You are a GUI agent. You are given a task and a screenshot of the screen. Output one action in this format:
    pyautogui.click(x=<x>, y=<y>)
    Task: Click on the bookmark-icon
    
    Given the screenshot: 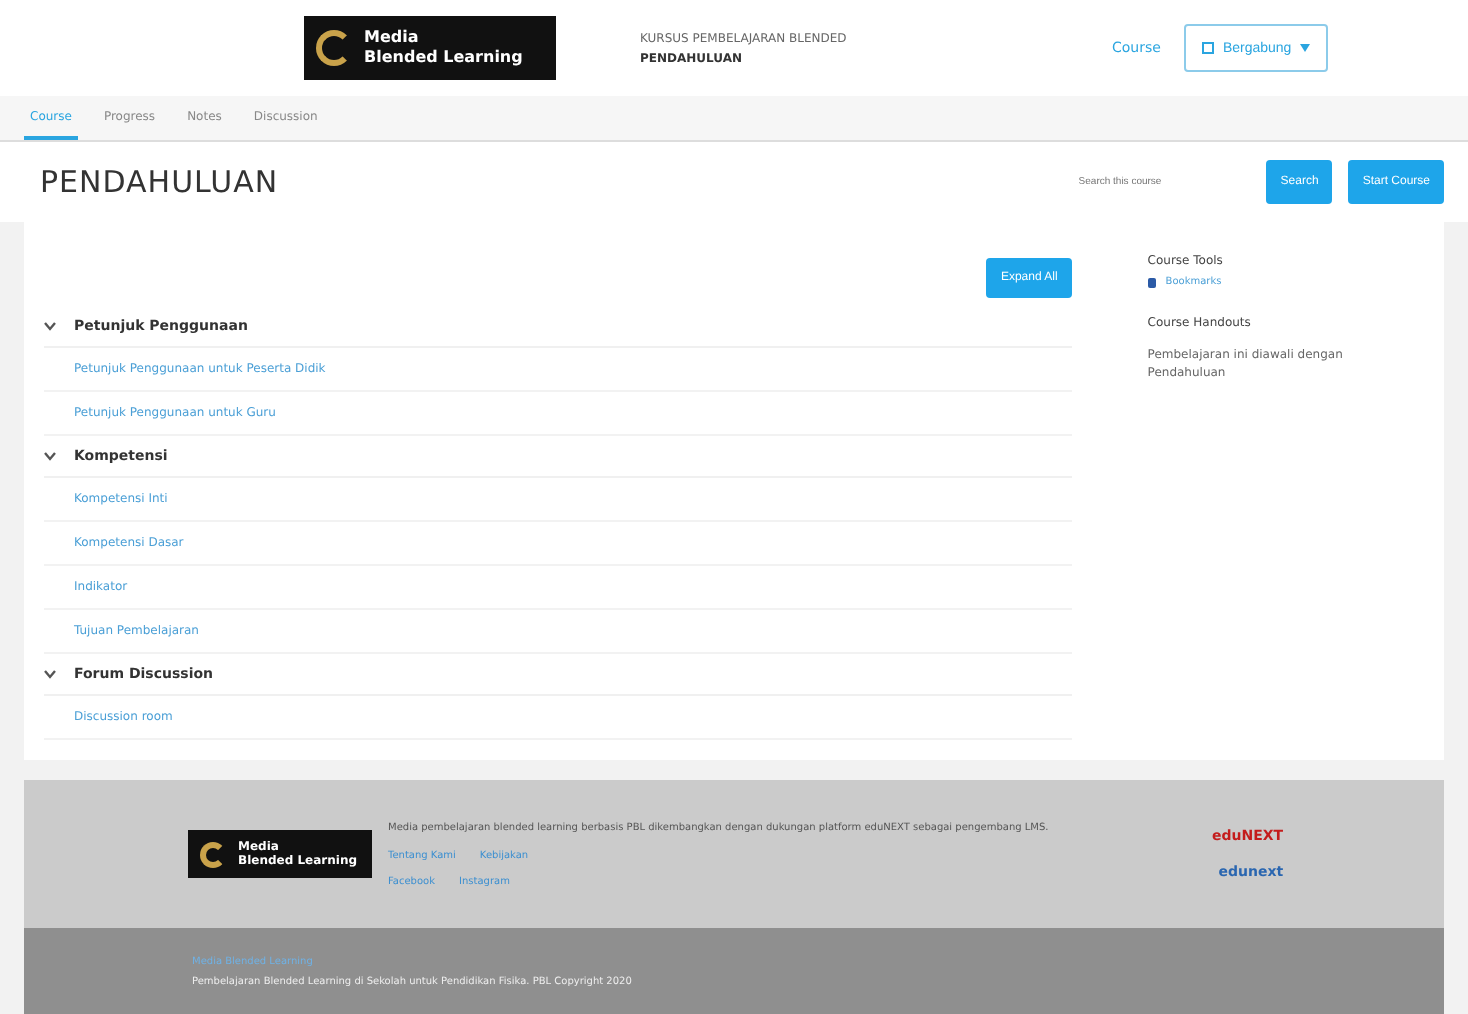 What is the action you would take?
    pyautogui.click(x=1151, y=282)
    